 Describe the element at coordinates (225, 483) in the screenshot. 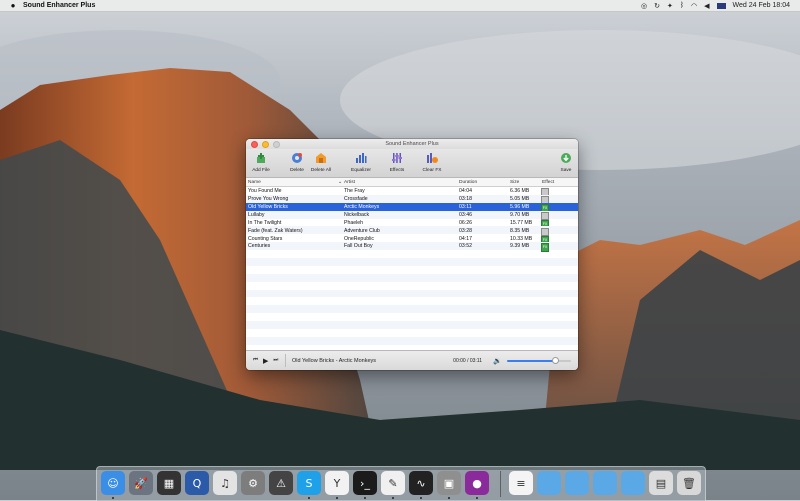

I see `dock-itunes-icon: ♫` at that location.